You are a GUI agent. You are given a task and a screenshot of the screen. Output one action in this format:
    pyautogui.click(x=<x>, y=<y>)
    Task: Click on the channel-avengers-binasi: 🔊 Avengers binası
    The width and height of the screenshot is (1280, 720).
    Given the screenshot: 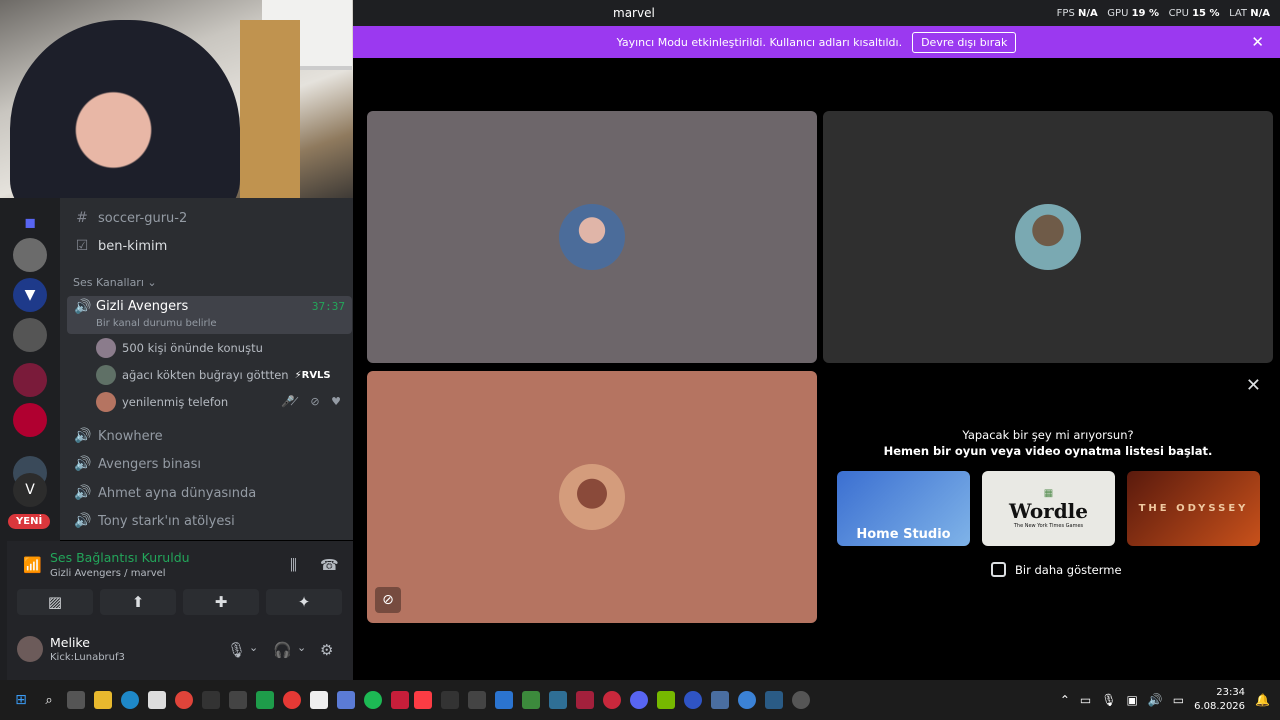 What is the action you would take?
    pyautogui.click(x=137, y=464)
    